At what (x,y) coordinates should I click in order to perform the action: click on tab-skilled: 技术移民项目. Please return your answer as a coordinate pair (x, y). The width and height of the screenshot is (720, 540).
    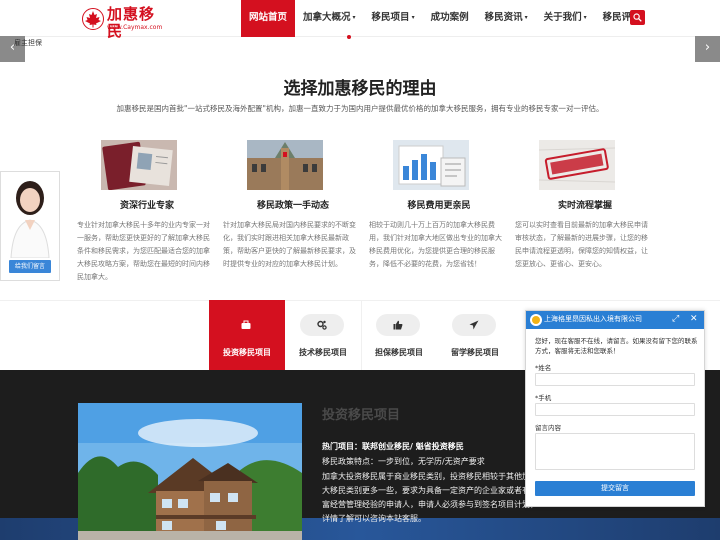
    Looking at the image, I should click on (323, 335).